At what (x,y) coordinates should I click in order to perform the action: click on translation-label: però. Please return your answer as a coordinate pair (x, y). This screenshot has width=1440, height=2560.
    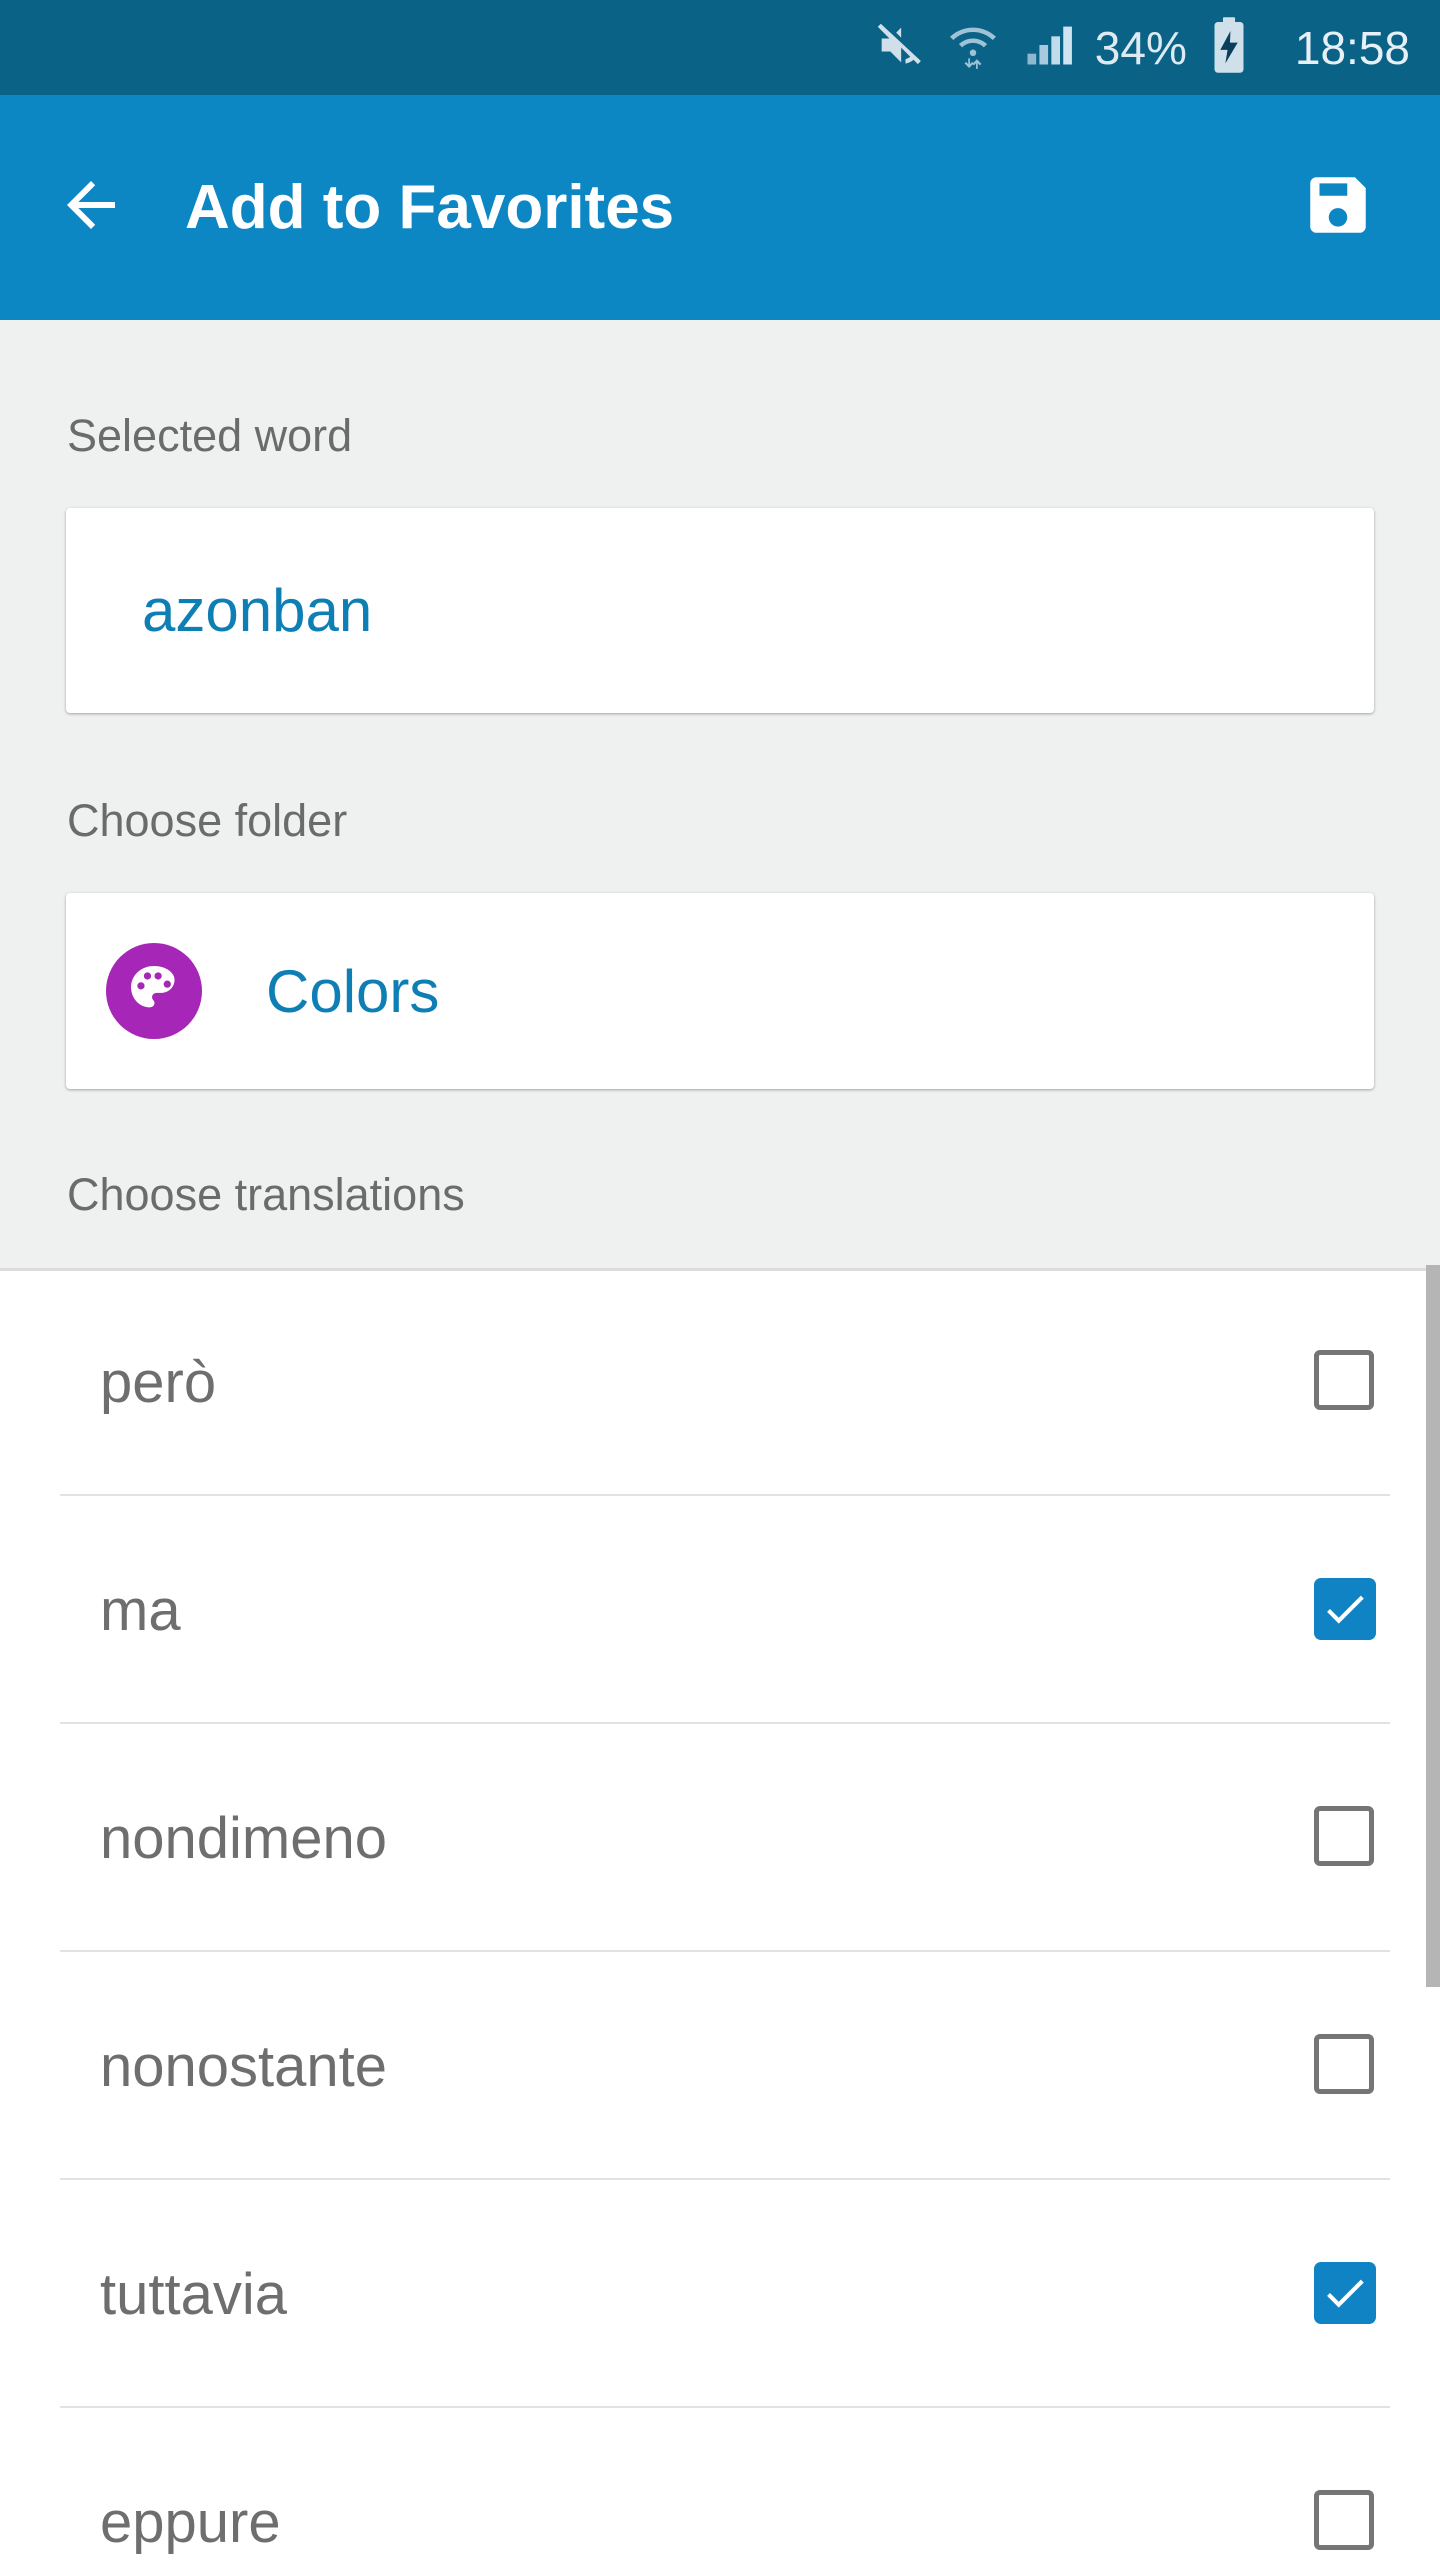
    Looking at the image, I should click on (158, 1382).